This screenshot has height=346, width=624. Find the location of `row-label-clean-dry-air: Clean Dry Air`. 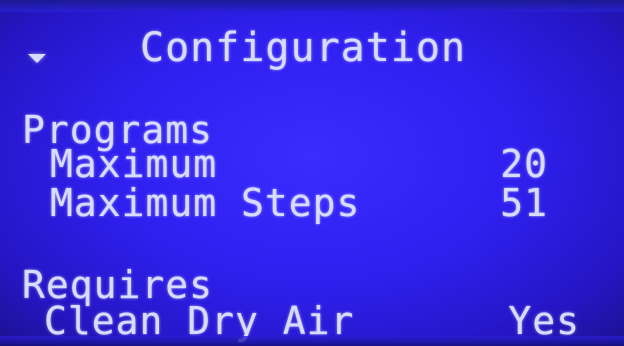

row-label-clean-dry-air: Clean Dry Air is located at coordinates (199, 321).